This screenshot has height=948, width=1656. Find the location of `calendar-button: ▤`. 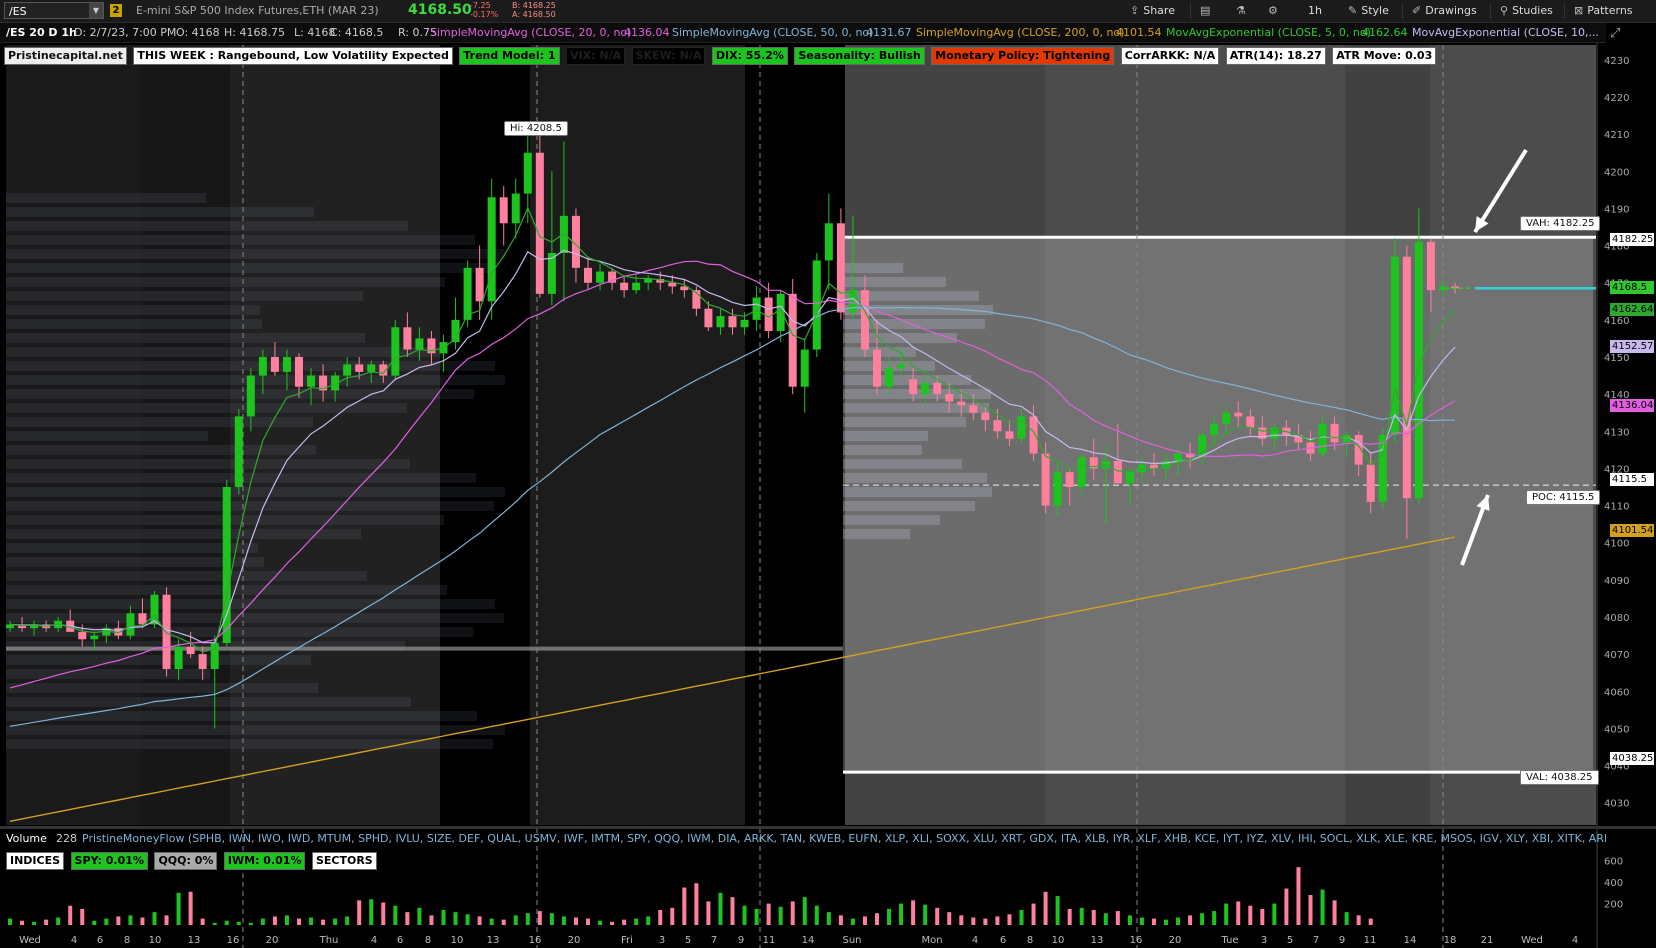

calendar-button: ▤ is located at coordinates (1207, 11).